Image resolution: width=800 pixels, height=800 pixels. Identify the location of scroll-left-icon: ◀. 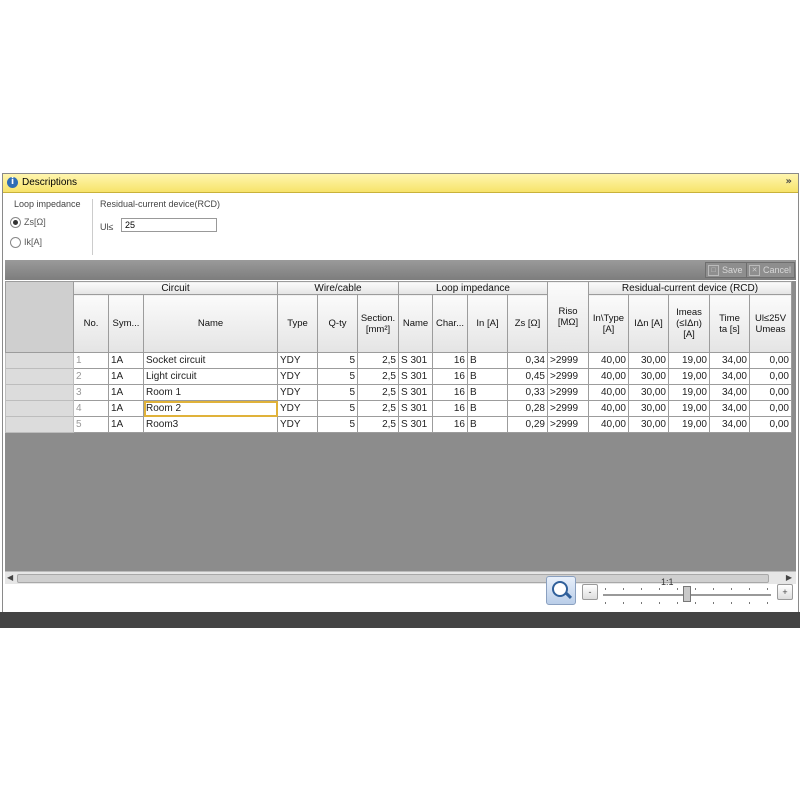
(10, 577).